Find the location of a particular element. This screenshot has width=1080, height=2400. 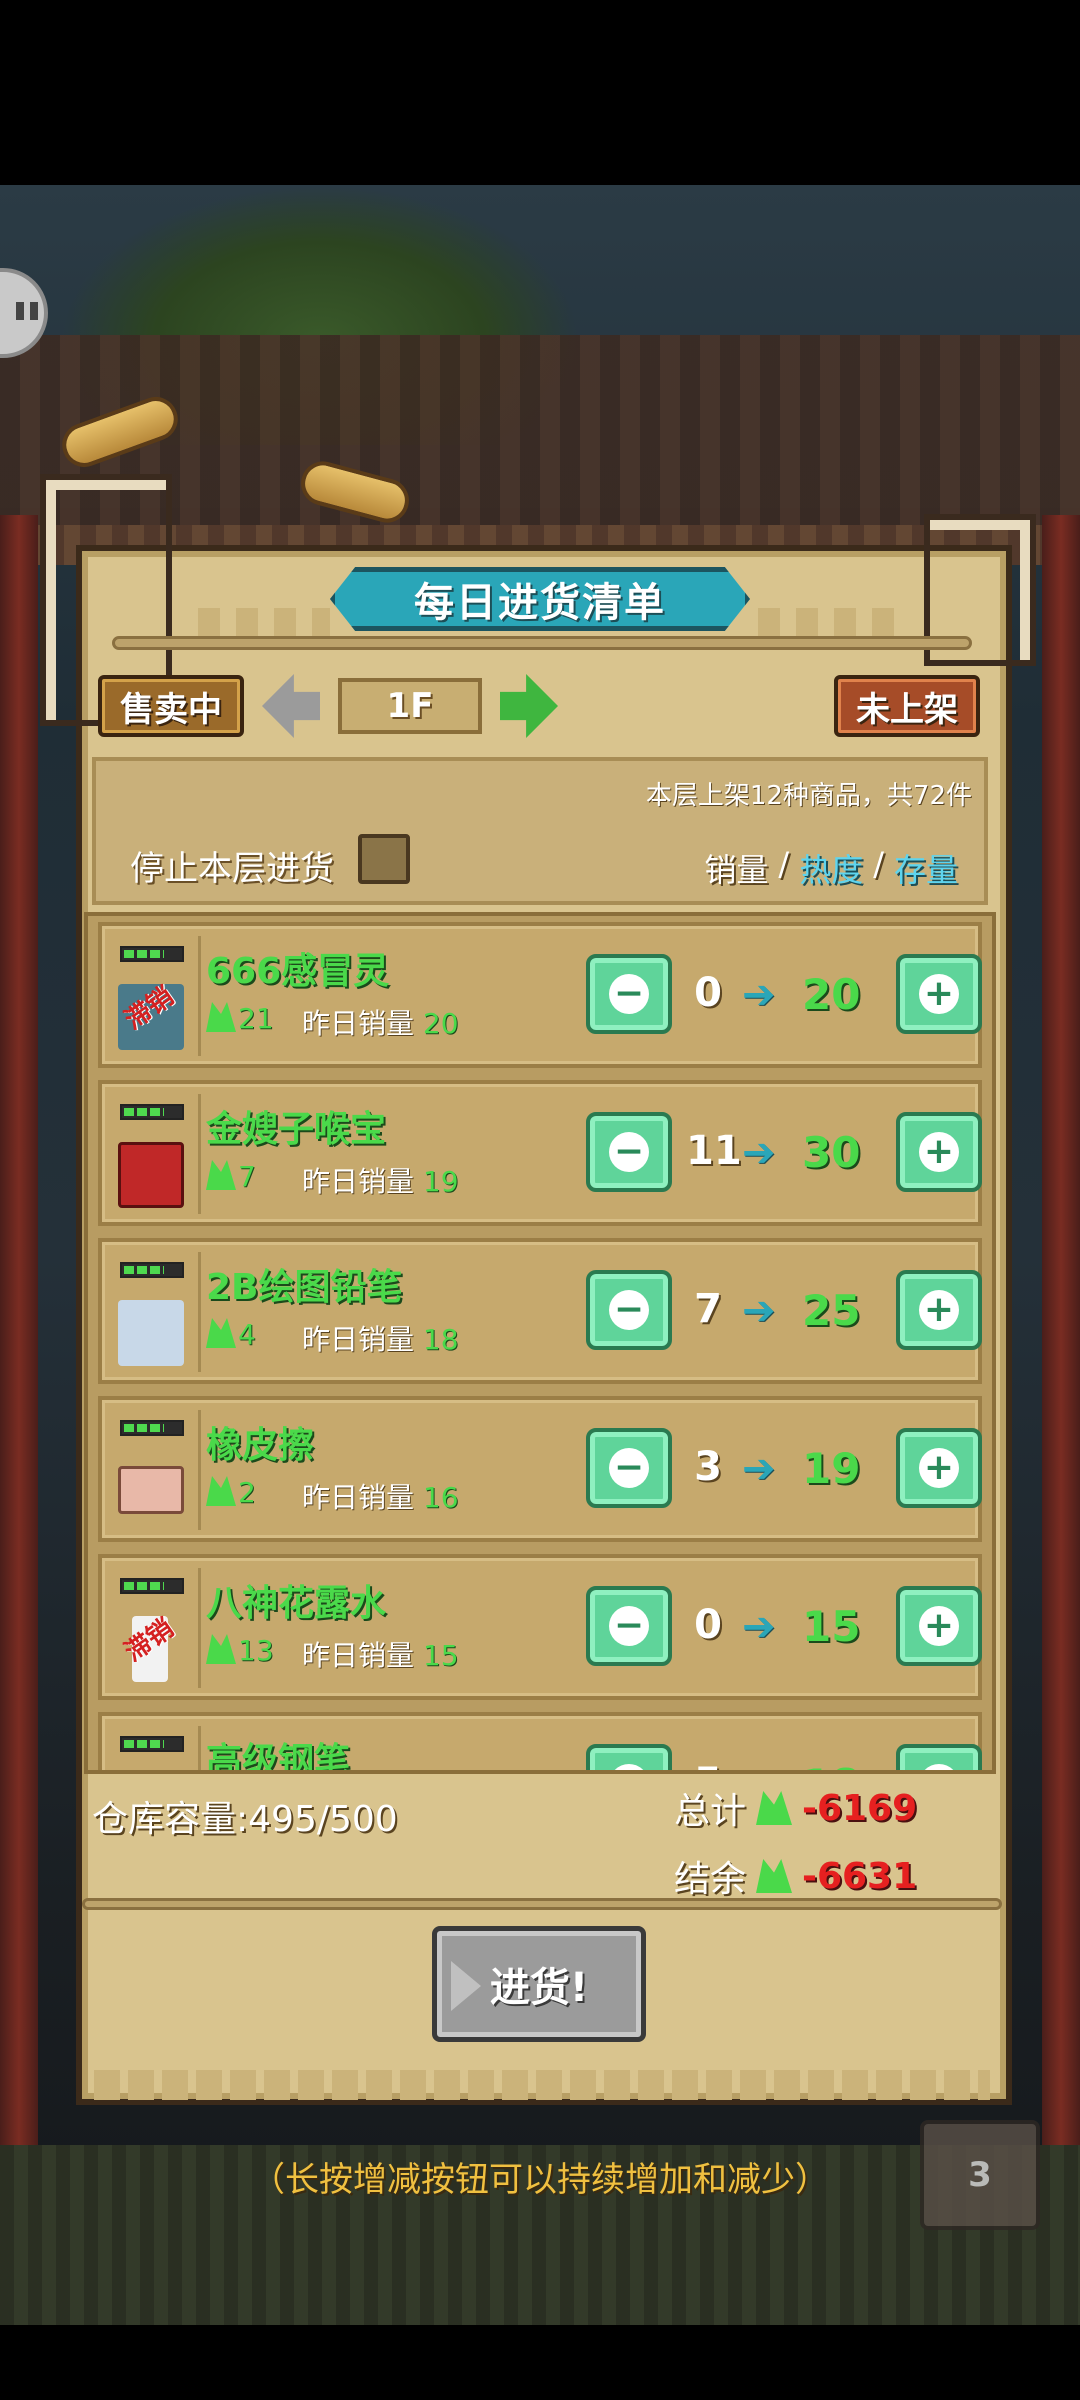

floor-info-box: 本层上架12种商品，共72件 停止本层进货 销量 / 热度 / 存量 is located at coordinates (540, 831).